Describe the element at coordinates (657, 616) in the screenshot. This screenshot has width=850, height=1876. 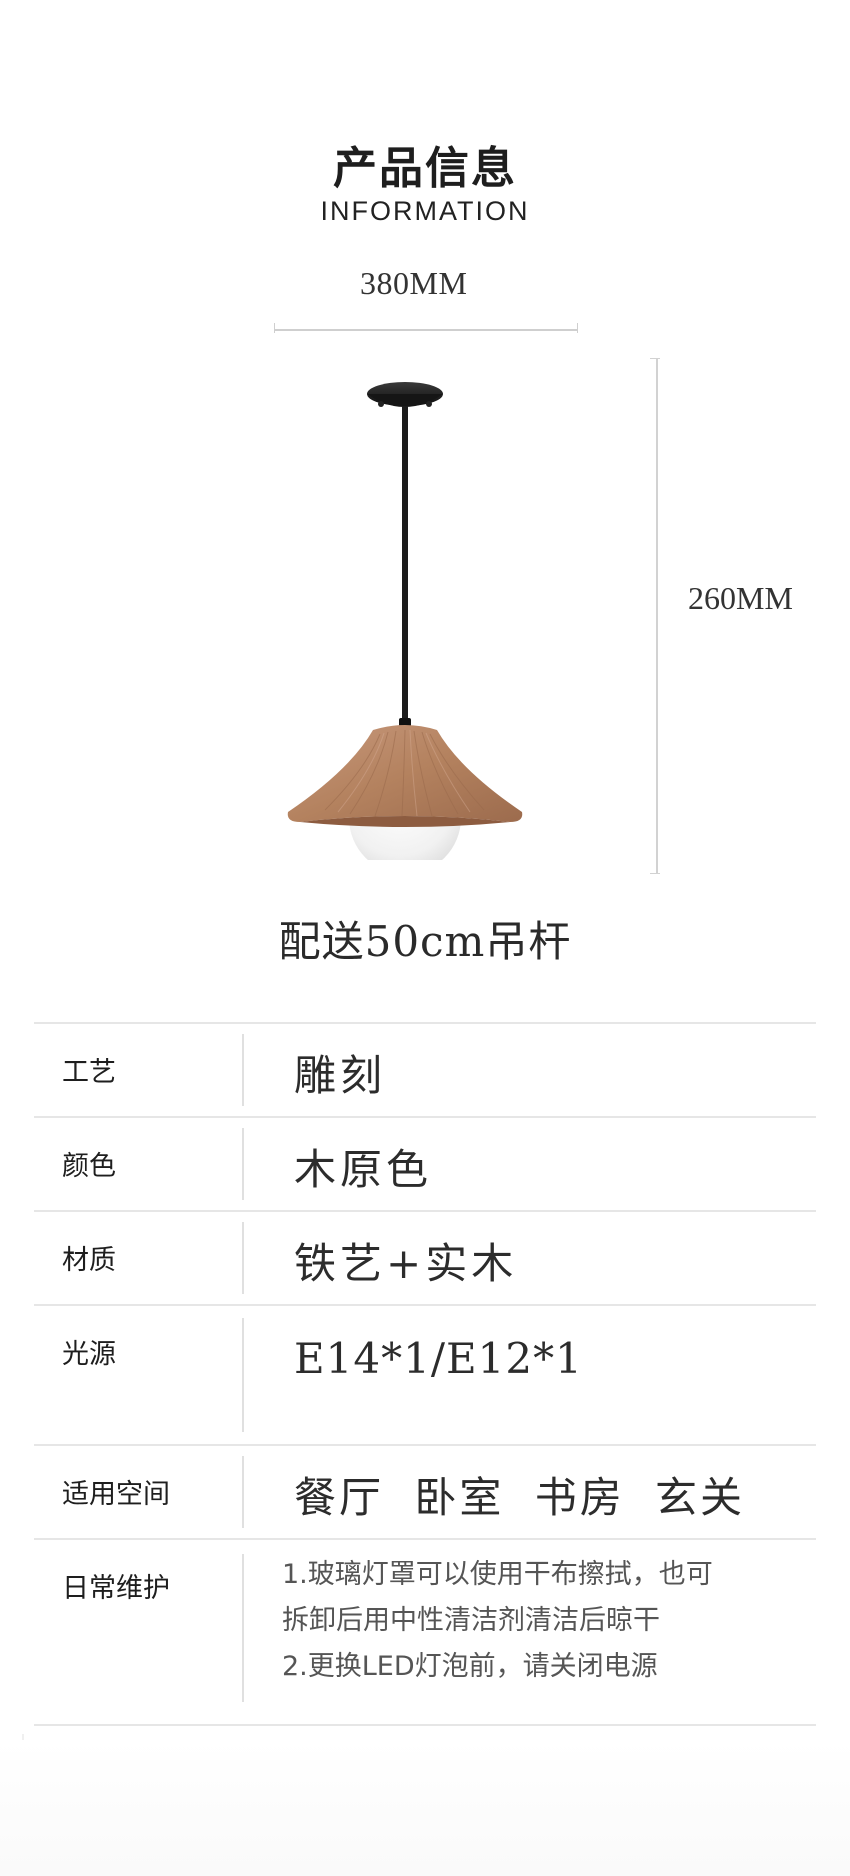
I see `height-line` at that location.